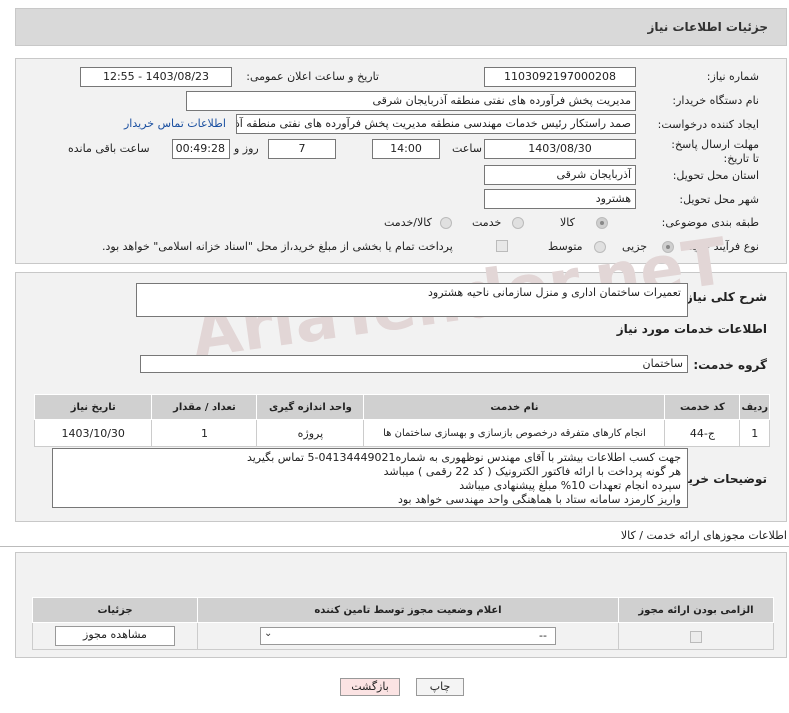 This screenshot has height=713, width=789. Describe the element at coordinates (370, 687) in the screenshot. I see `back-button: بازگشت` at that location.